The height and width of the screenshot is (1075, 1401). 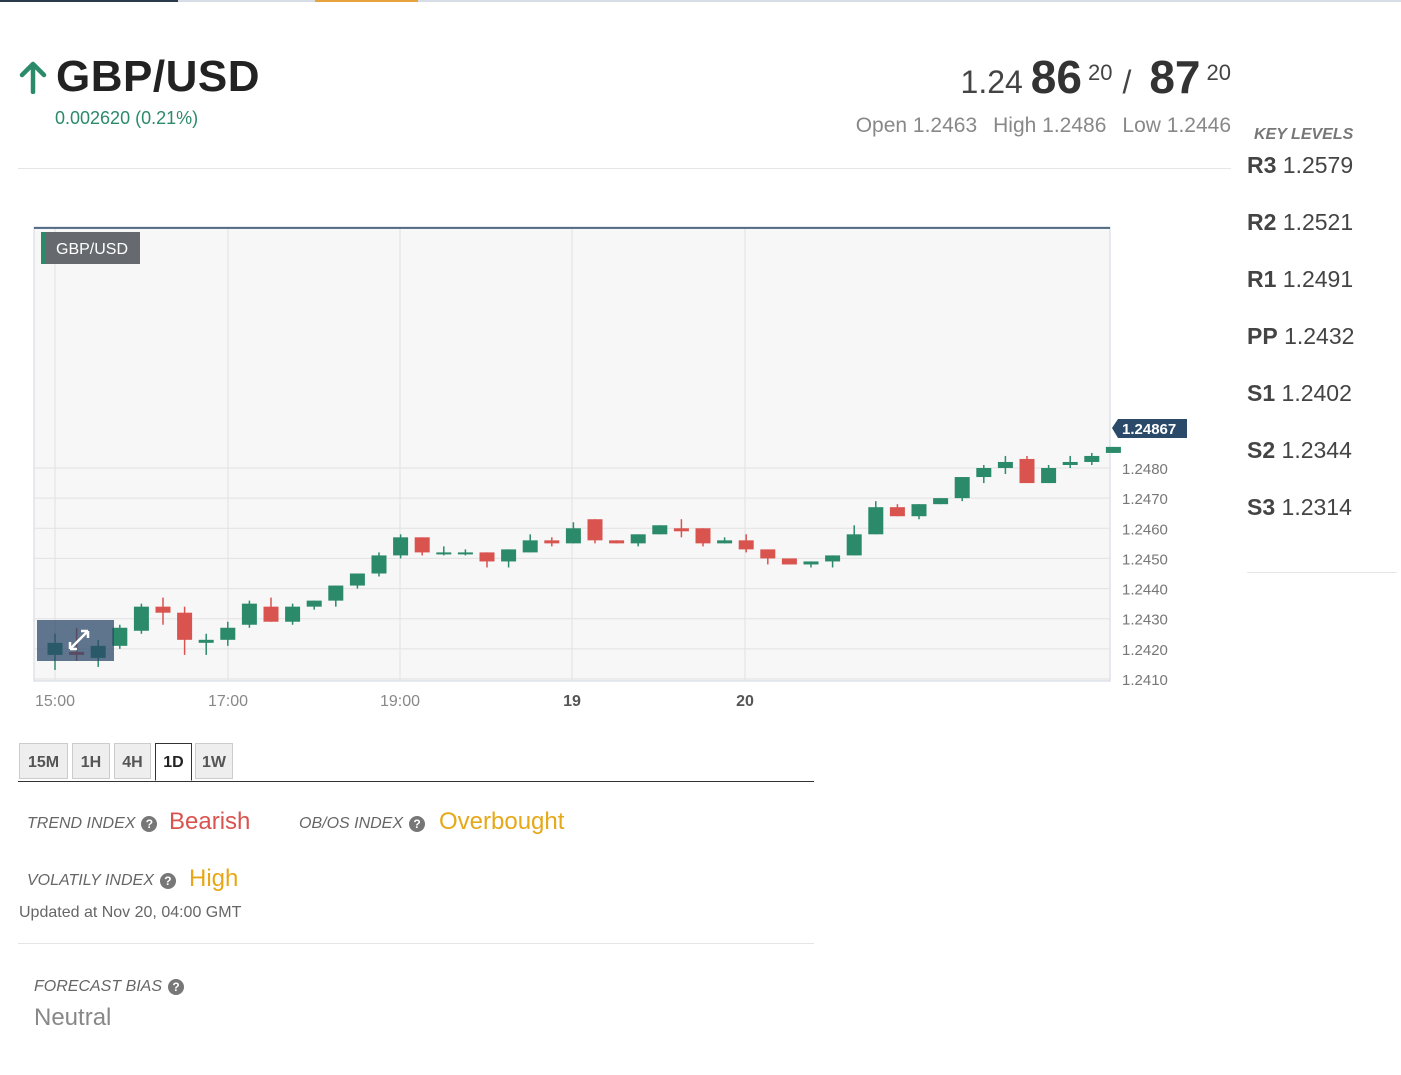 I want to click on top-progress-line, so click(x=700, y=1).